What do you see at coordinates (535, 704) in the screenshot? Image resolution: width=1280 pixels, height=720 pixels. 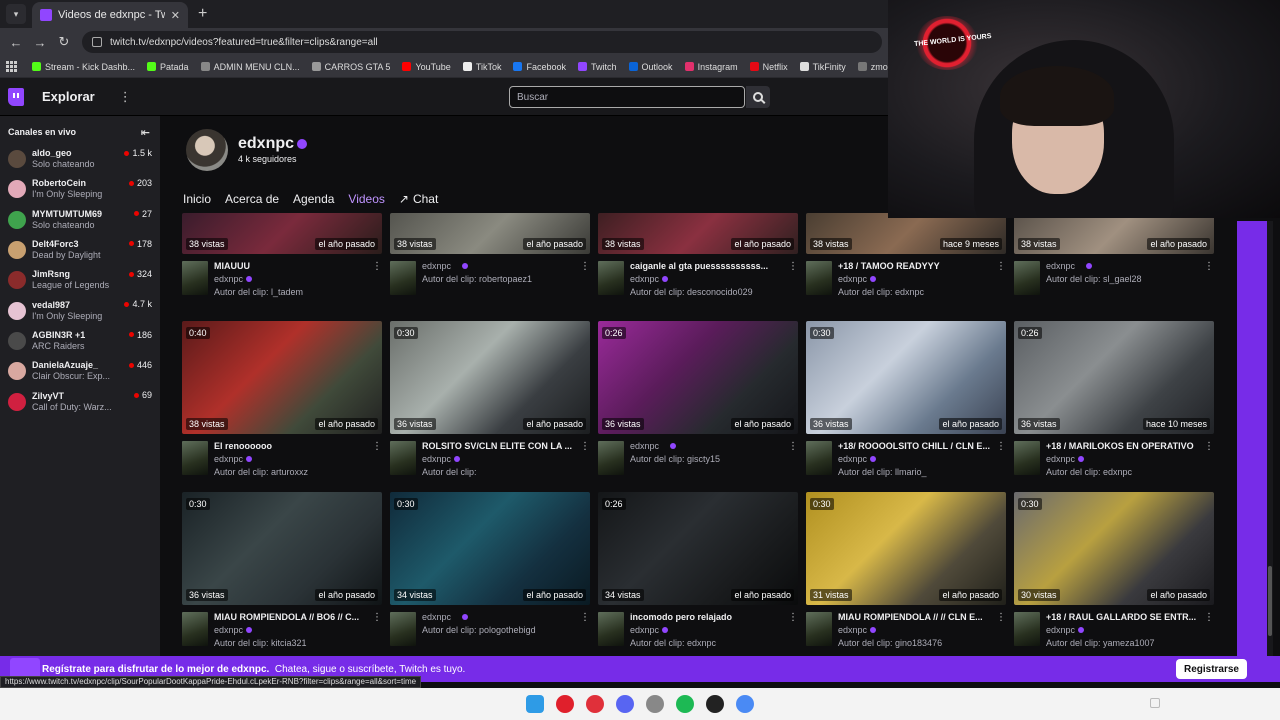 I see `windows-start-icon` at bounding box center [535, 704].